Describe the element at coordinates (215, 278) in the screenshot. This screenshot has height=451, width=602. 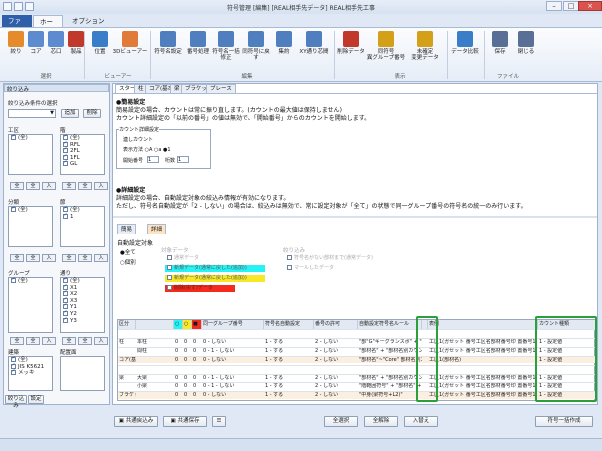
I see `option-yellow-data: 新規データ(通常に戻した(追加))` at that location.